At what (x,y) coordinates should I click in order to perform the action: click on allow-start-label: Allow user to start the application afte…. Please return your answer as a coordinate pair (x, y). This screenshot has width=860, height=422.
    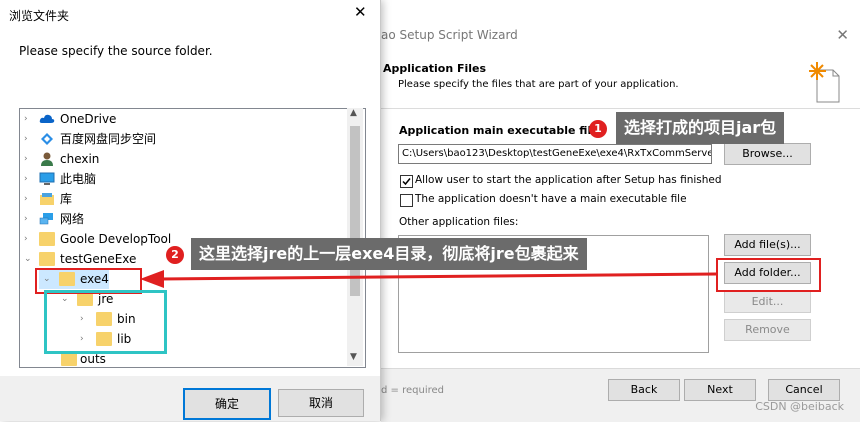
    Looking at the image, I should click on (568, 180).